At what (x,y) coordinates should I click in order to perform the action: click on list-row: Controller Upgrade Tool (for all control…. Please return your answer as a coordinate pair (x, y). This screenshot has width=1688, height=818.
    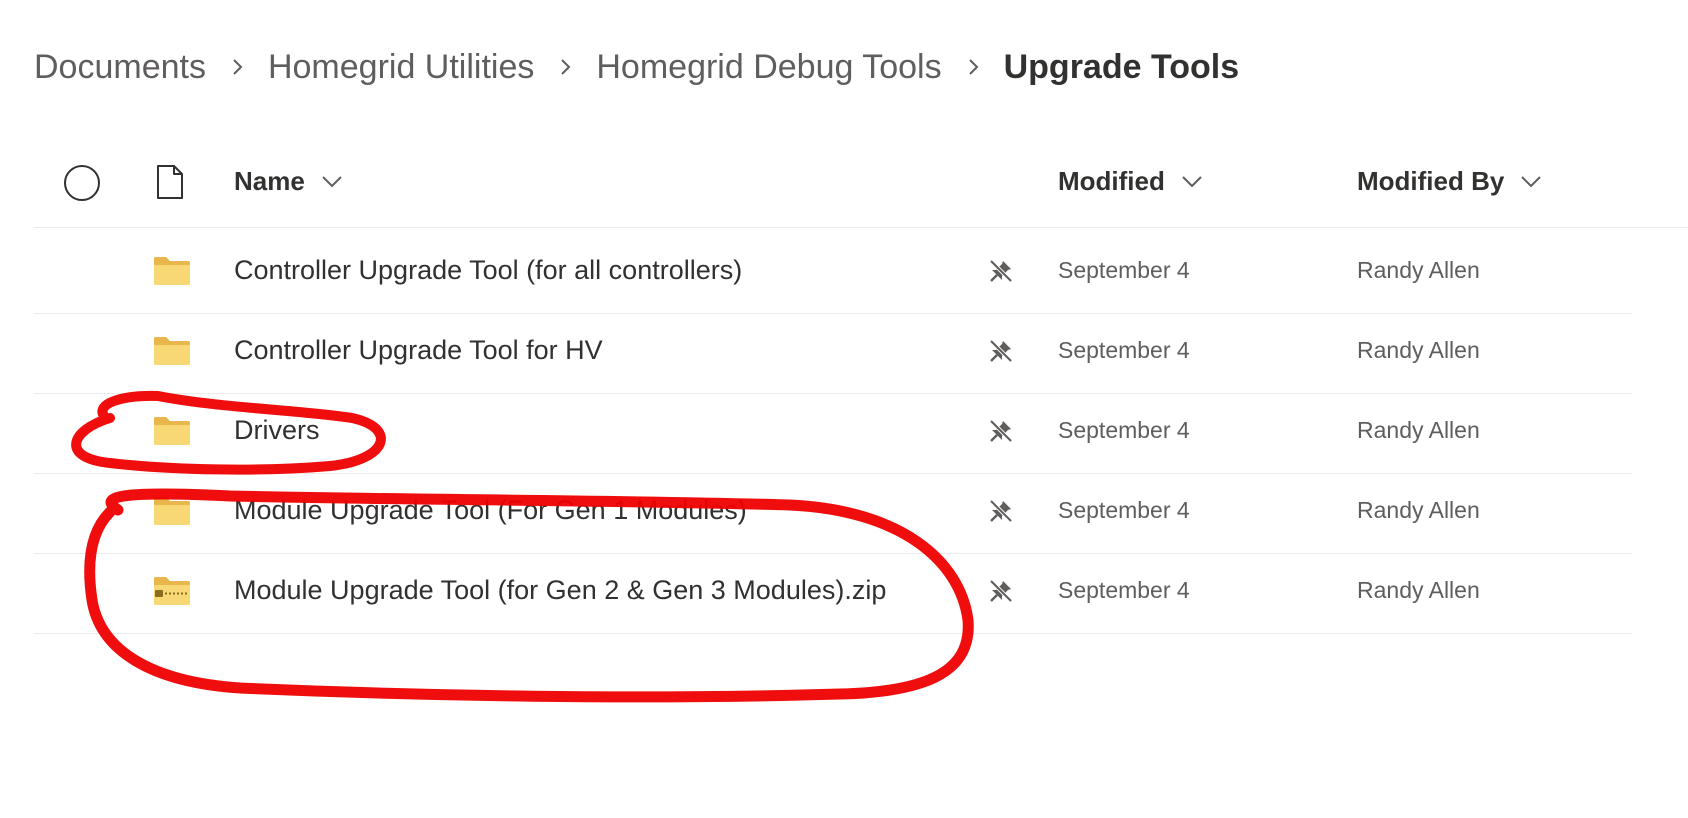
    Looking at the image, I should click on (833, 271).